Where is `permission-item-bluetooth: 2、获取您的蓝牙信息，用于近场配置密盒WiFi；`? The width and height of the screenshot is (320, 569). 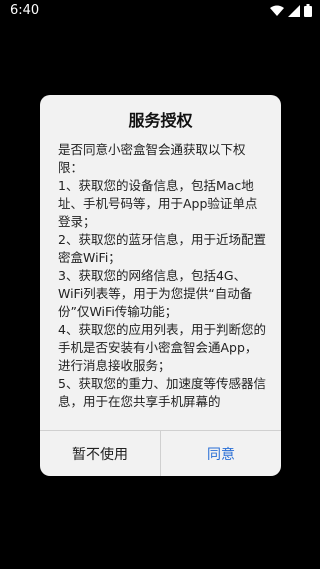
permission-item-bluetooth: 2、获取您的蓝牙信息，用于近场配置密盒WiFi； is located at coordinates (162, 248).